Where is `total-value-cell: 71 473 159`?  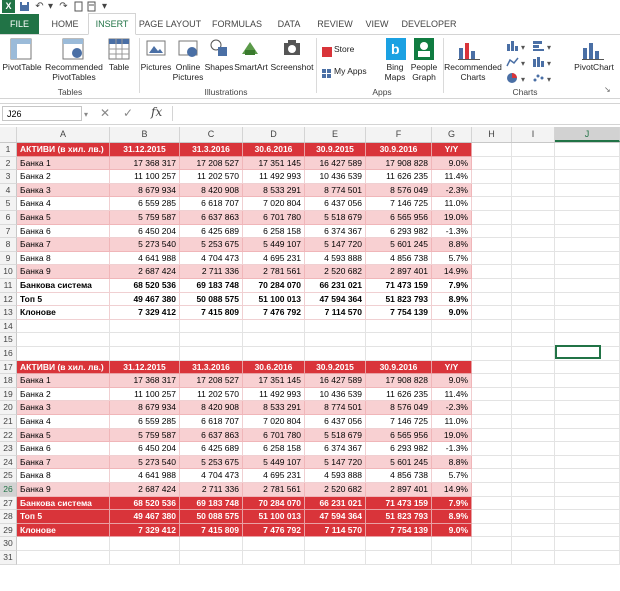 total-value-cell: 71 473 159 is located at coordinates (399, 503).